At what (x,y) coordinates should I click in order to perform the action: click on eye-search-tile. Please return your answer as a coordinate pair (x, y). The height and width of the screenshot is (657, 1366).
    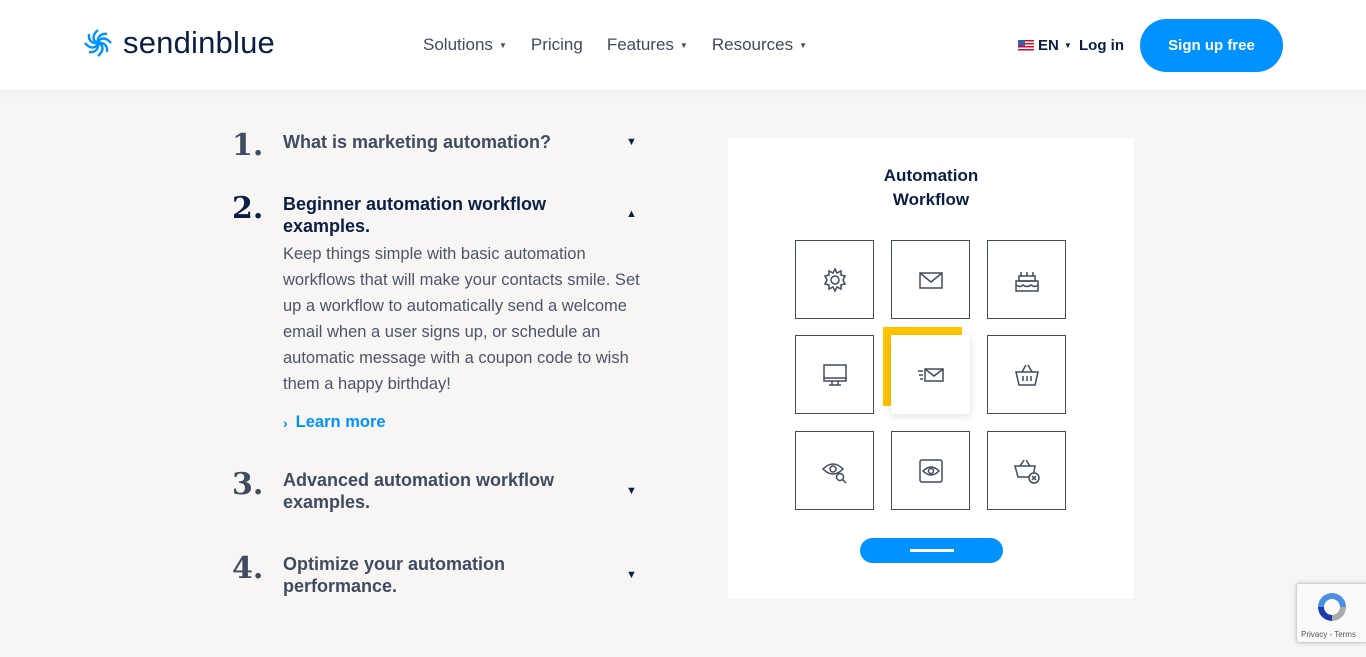
    Looking at the image, I should click on (834, 470).